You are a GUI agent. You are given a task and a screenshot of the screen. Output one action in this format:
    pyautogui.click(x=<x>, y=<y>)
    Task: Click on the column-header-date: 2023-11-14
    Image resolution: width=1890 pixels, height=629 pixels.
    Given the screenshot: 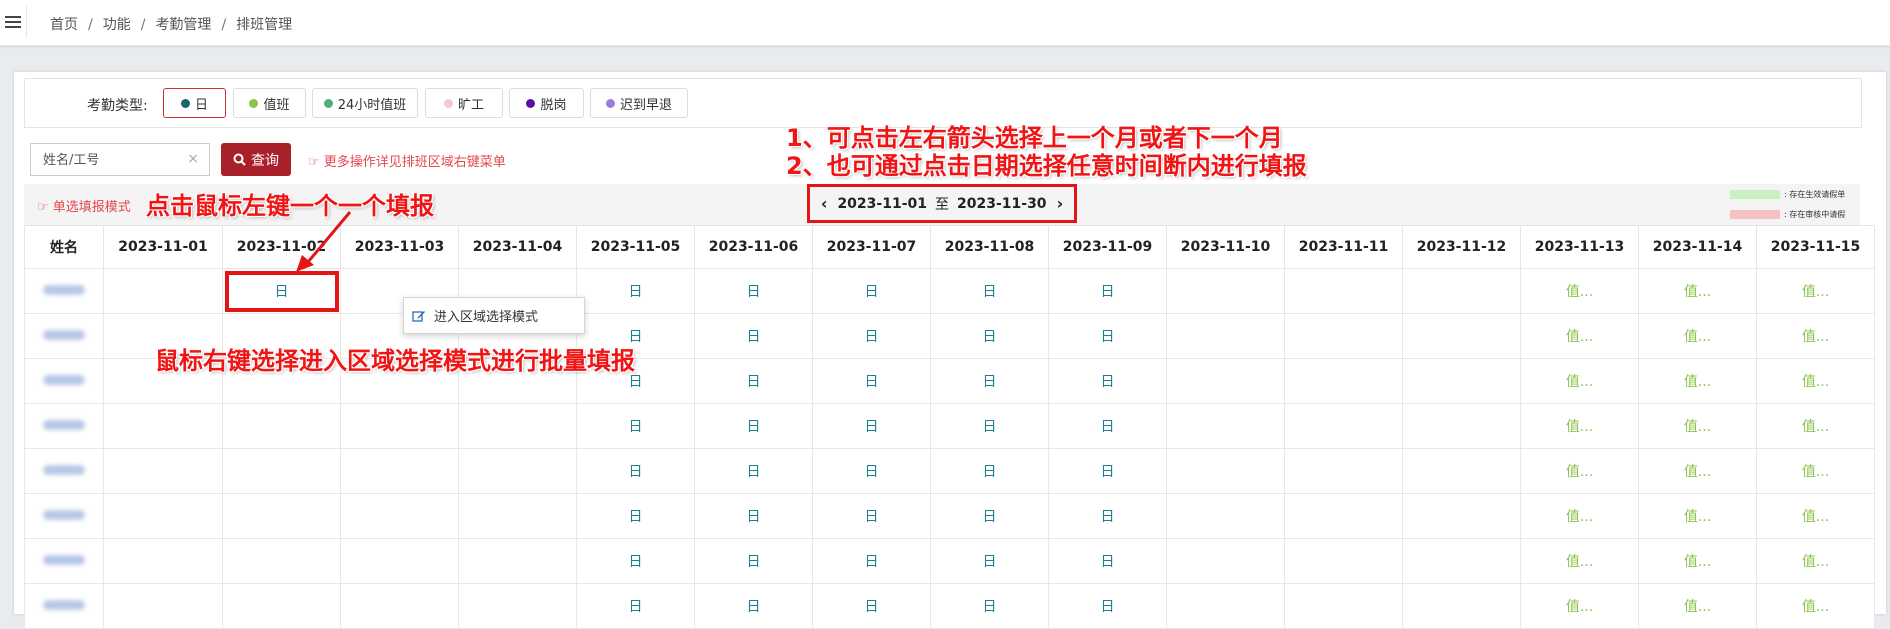 What is the action you would take?
    pyautogui.click(x=1697, y=247)
    